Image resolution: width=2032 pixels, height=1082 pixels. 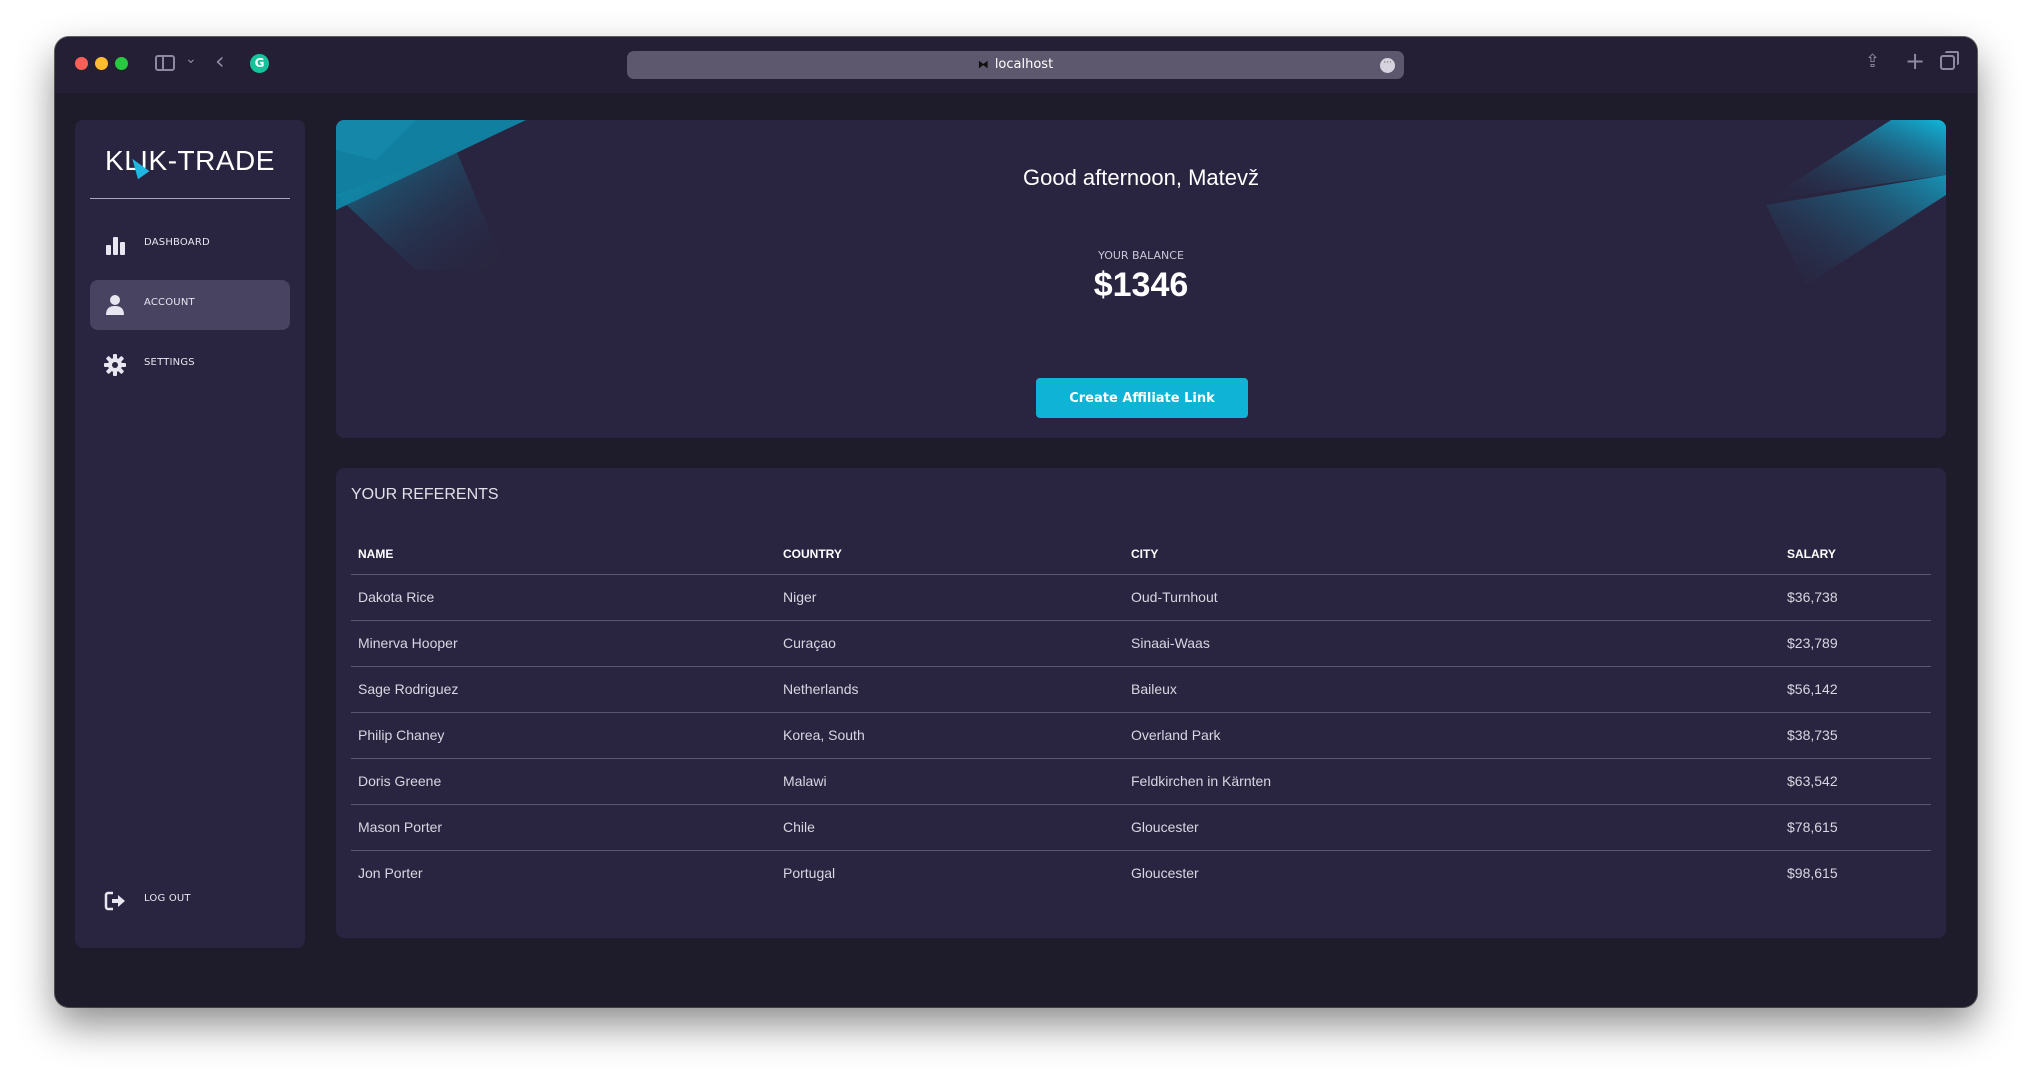 What do you see at coordinates (1141, 255) in the screenshot?
I see `balance-label: YOUR BALANCE` at bounding box center [1141, 255].